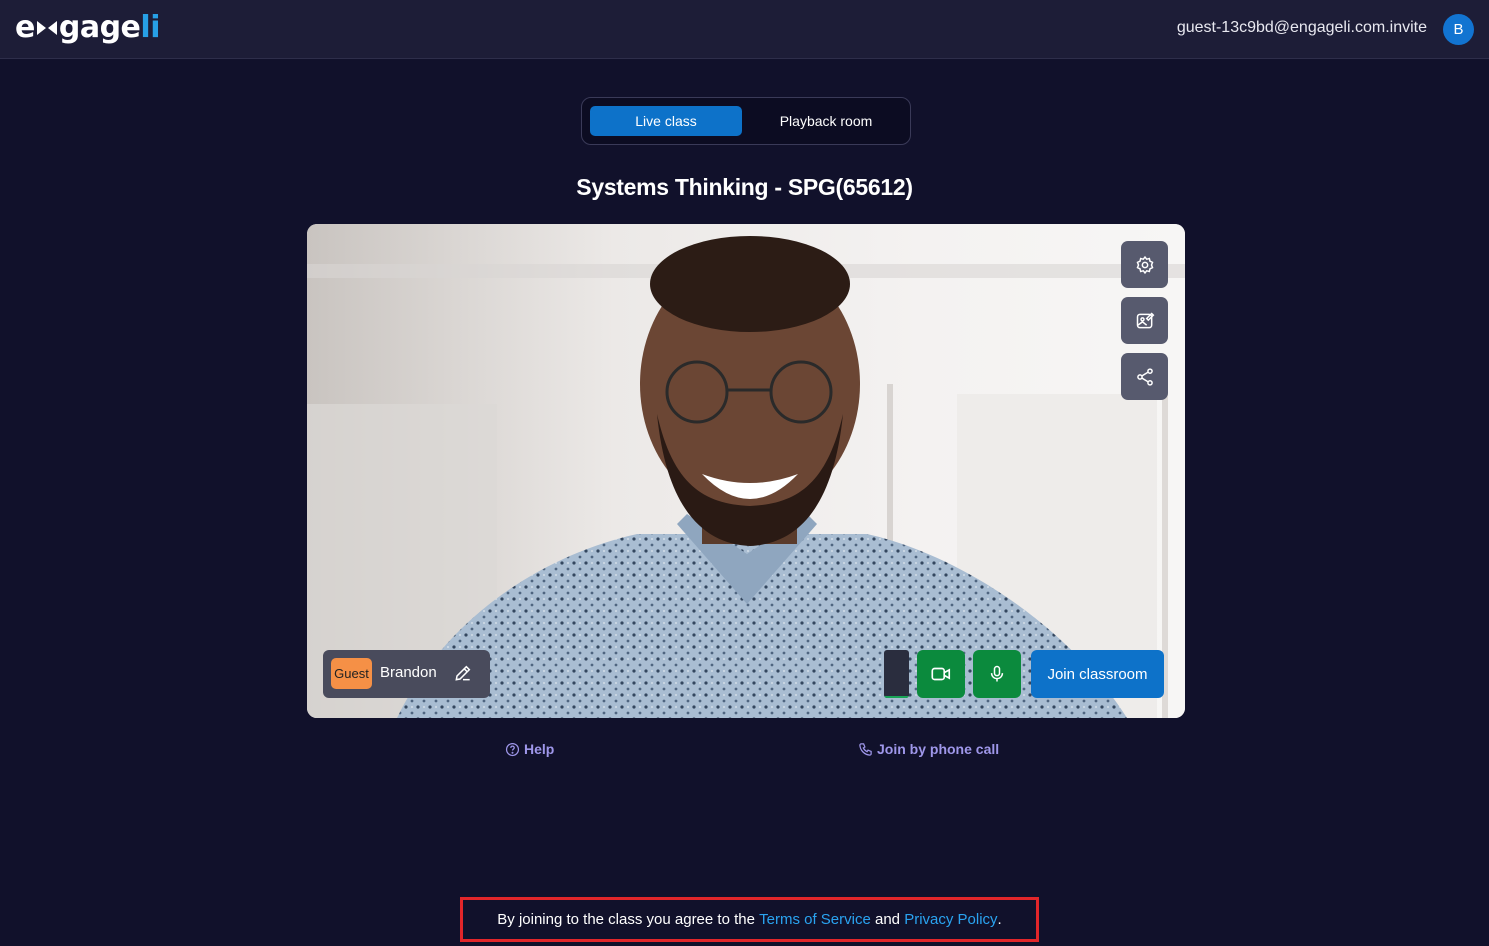 The height and width of the screenshot is (946, 1489). What do you see at coordinates (99, 27) in the screenshot?
I see `logo-word: gage` at bounding box center [99, 27].